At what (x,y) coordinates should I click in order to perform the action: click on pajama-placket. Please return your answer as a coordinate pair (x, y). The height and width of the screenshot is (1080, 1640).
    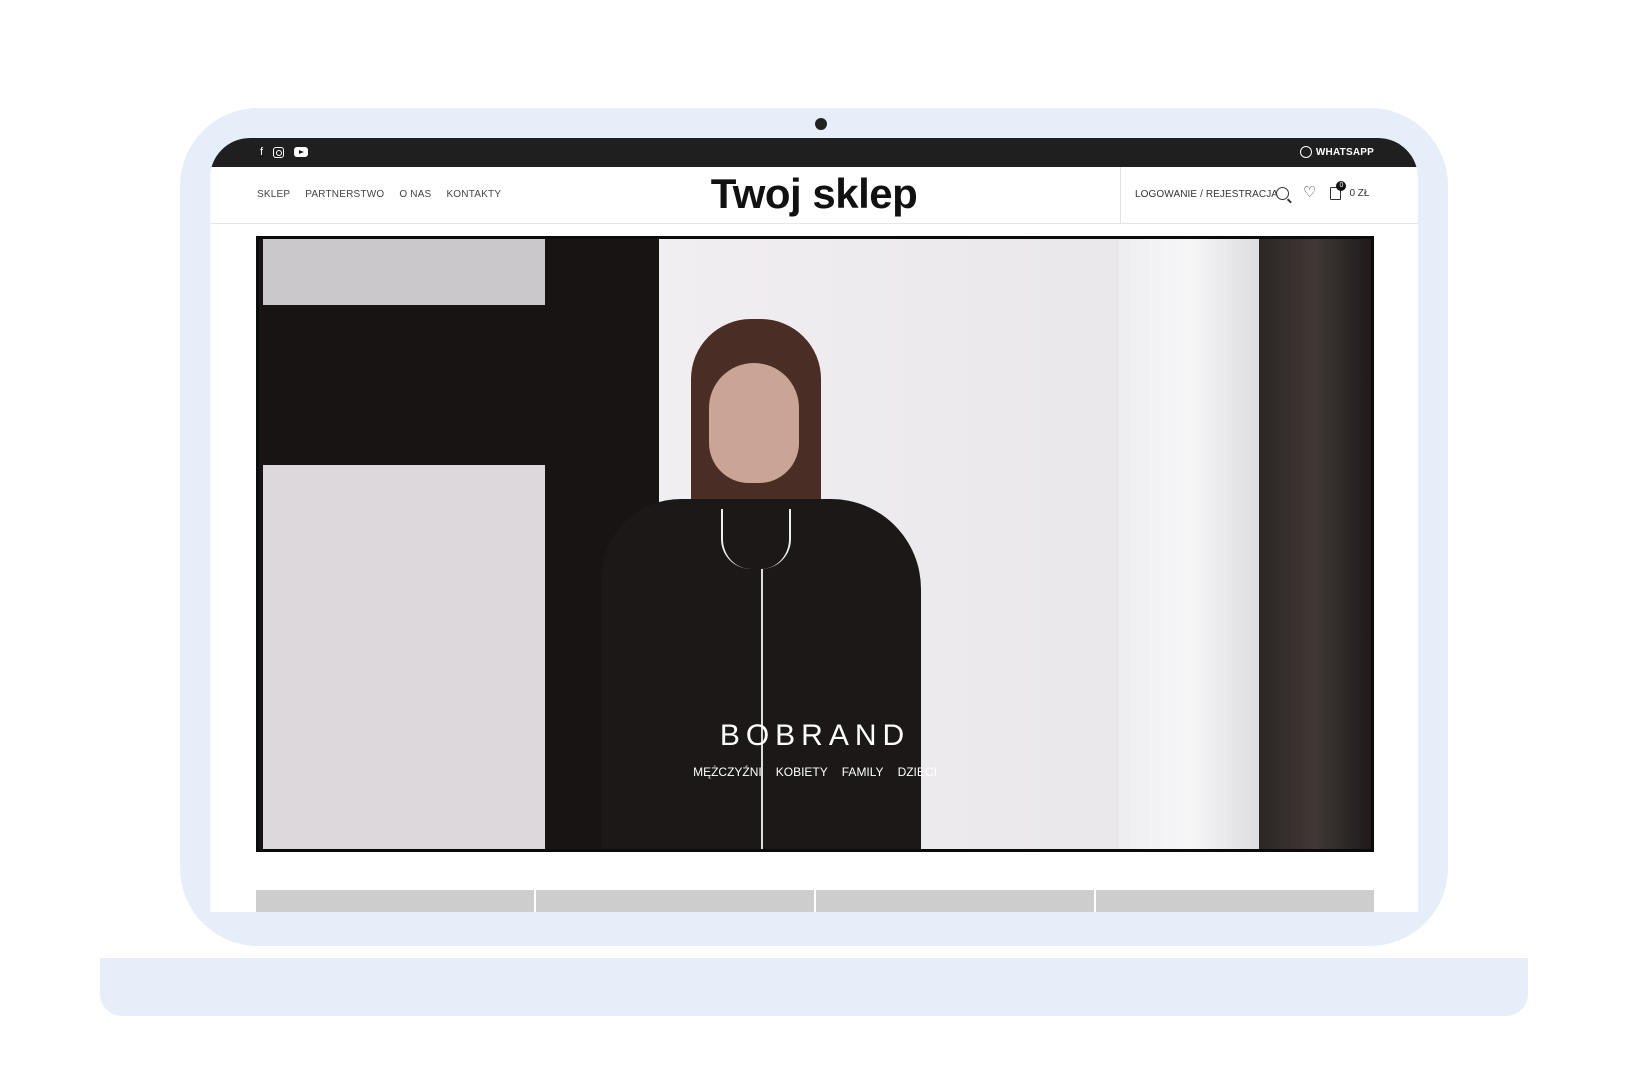
    Looking at the image, I should click on (762, 709).